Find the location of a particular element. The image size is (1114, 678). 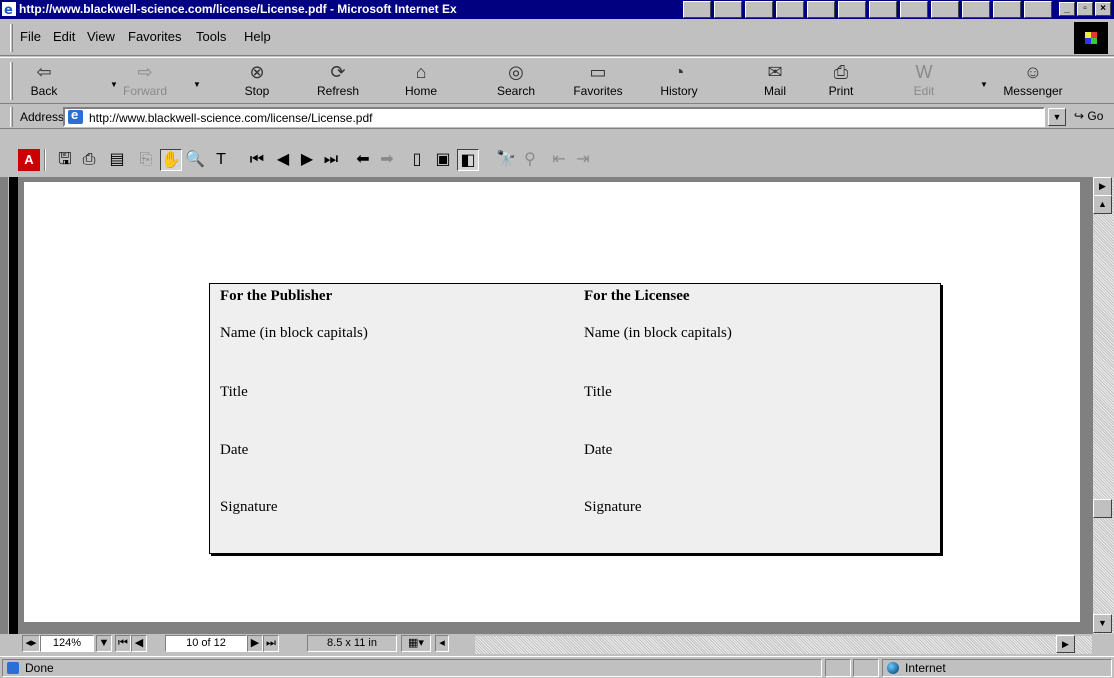

stop-button: ⊗ Stop is located at coordinates (257, 81).